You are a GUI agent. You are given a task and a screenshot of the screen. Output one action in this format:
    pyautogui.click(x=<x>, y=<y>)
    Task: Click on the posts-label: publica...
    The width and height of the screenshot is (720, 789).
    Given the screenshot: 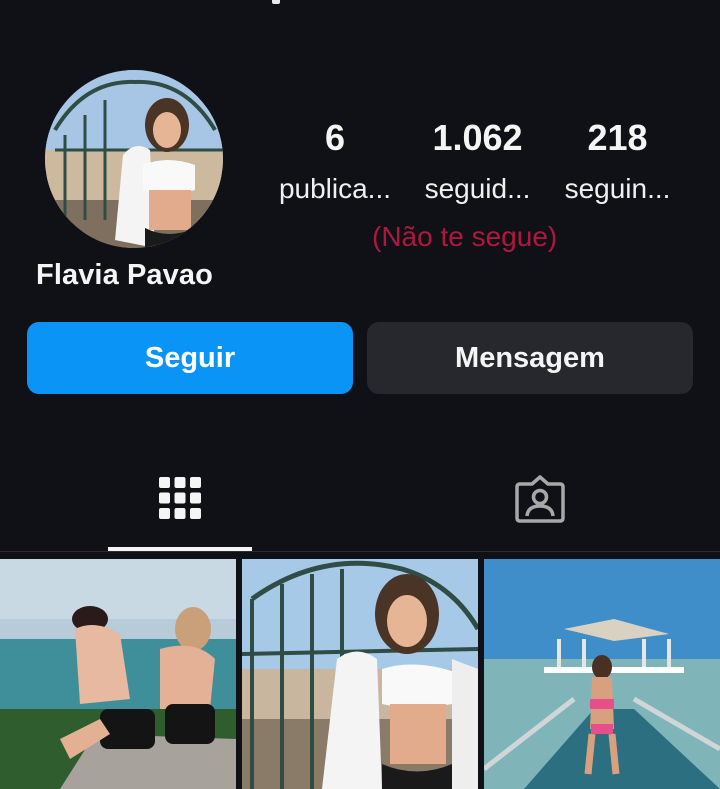 What is the action you would take?
    pyautogui.click(x=335, y=188)
    